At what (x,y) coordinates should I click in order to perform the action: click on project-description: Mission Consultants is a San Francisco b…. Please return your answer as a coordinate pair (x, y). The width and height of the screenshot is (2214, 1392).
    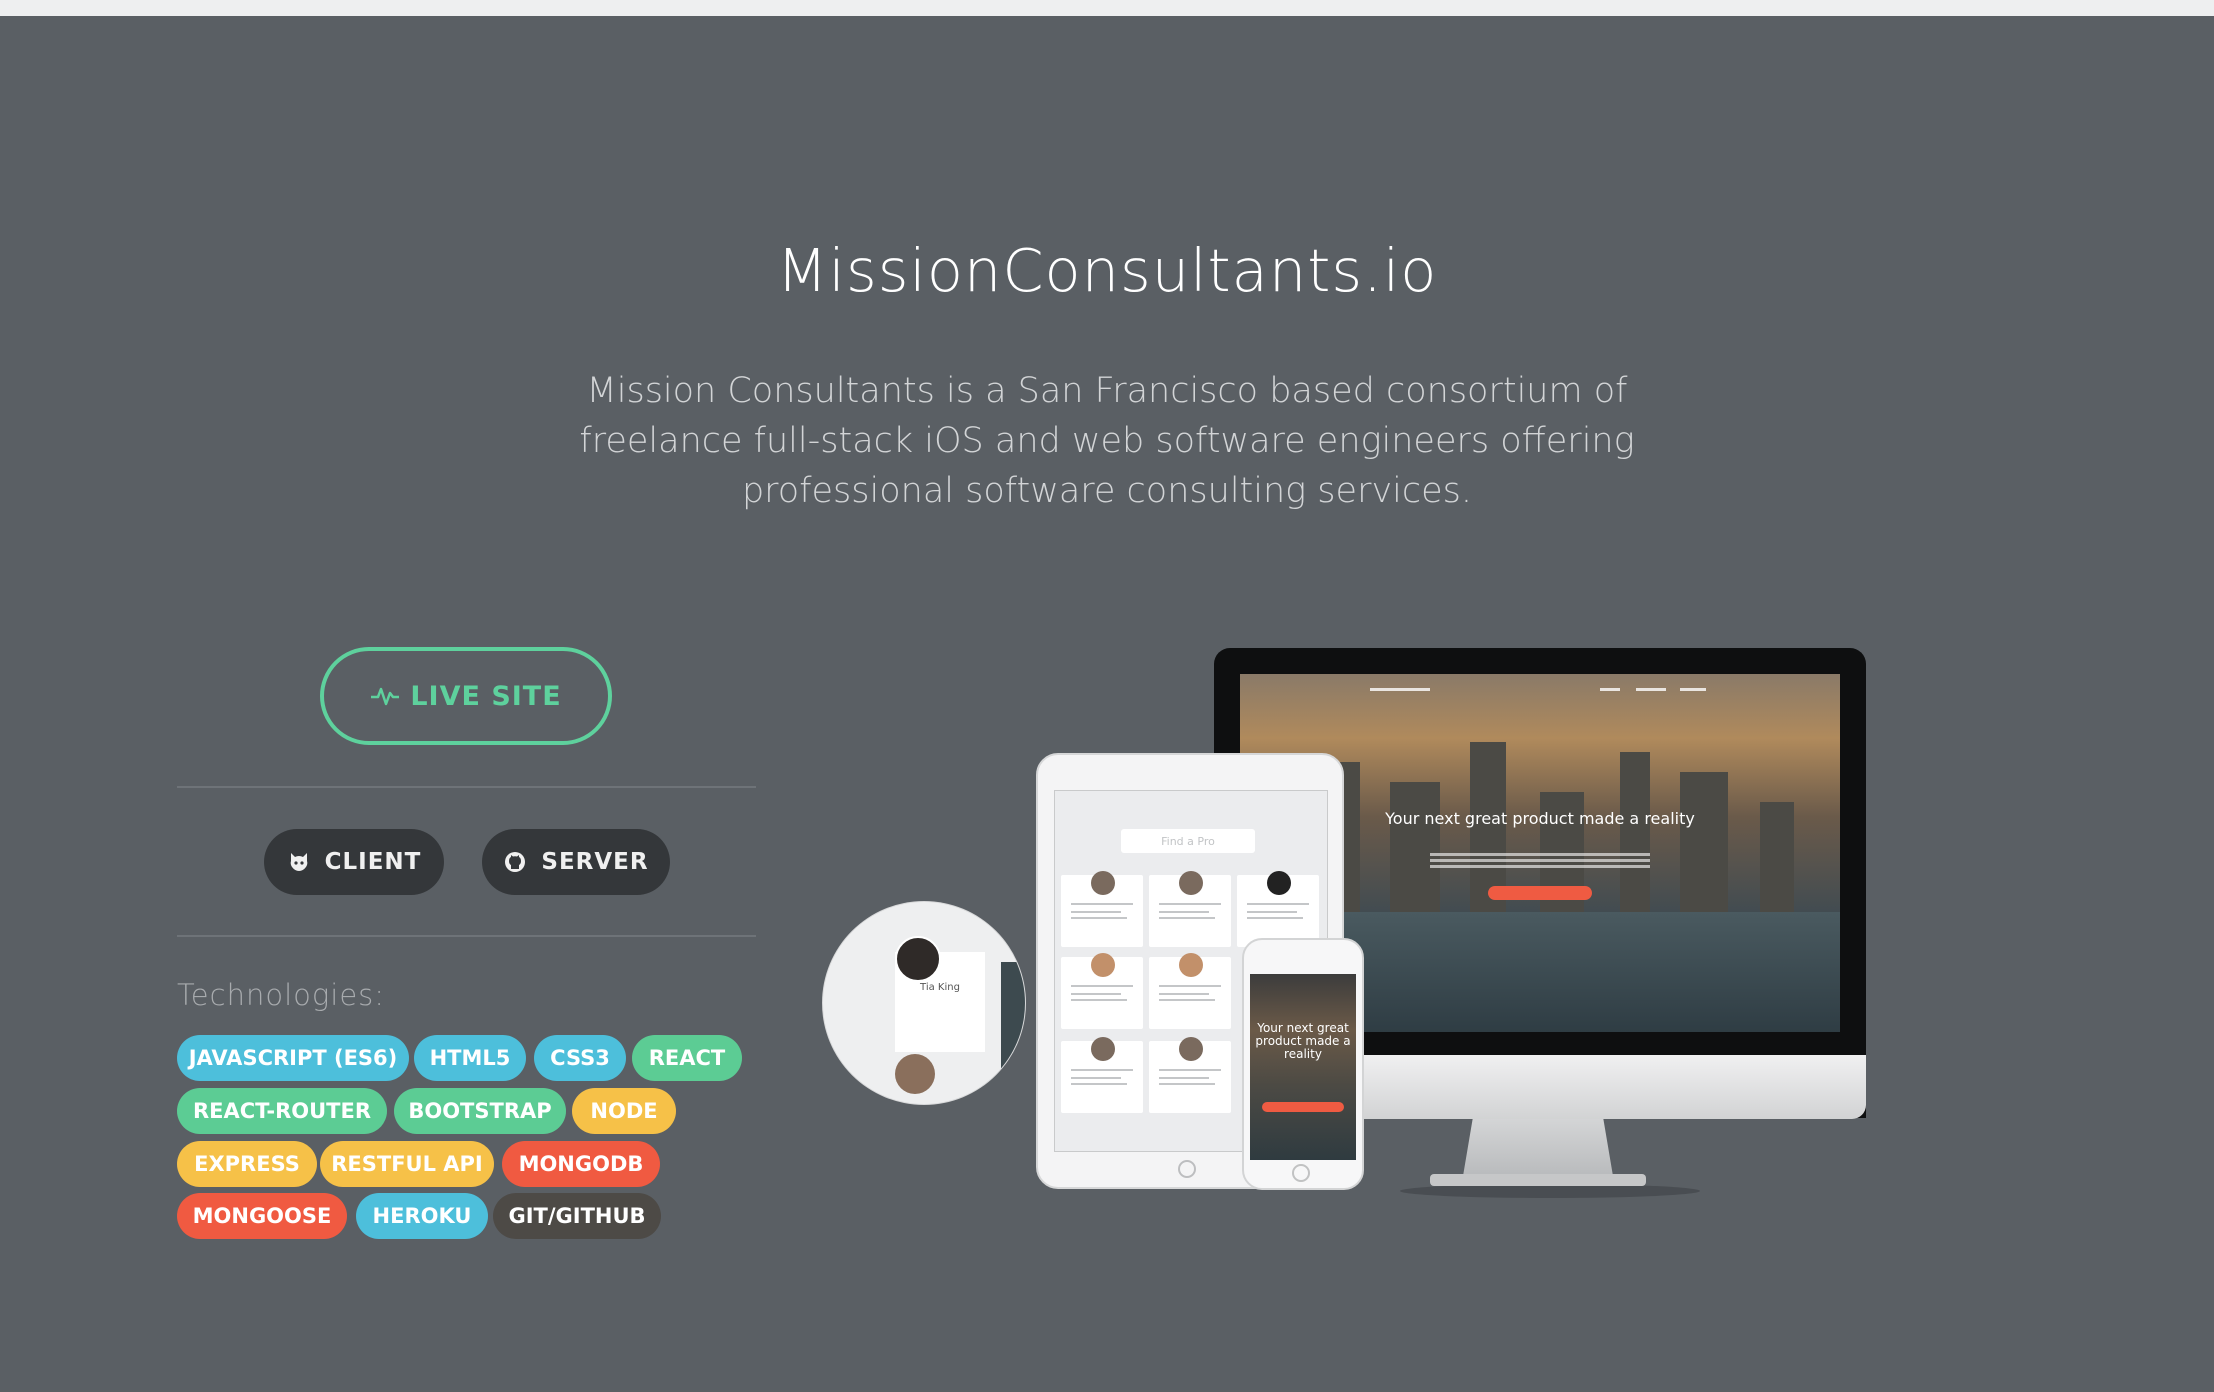
    Looking at the image, I should click on (1107, 441).